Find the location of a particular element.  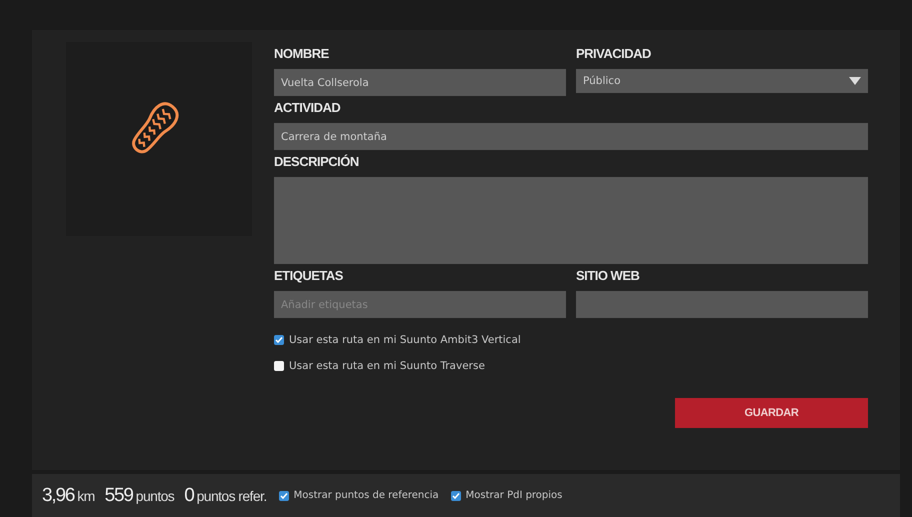

checkbox-label: Mostrar puntos de referencia is located at coordinates (366, 495).